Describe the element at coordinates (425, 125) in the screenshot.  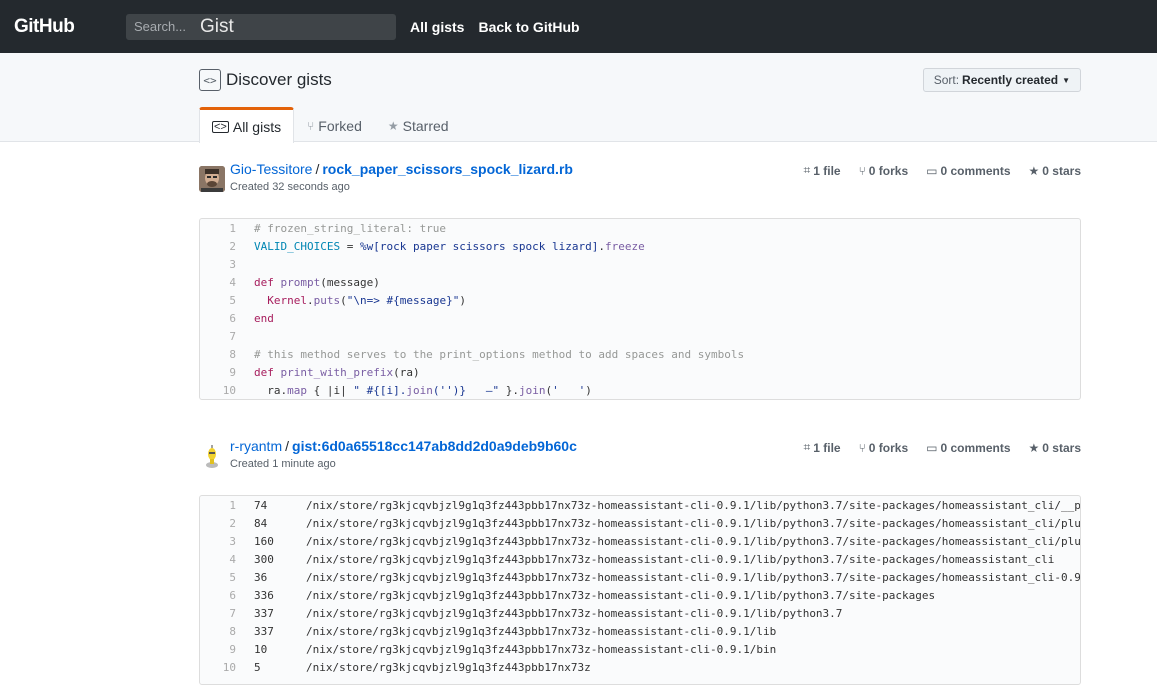
I see `tab-label: Starred` at that location.